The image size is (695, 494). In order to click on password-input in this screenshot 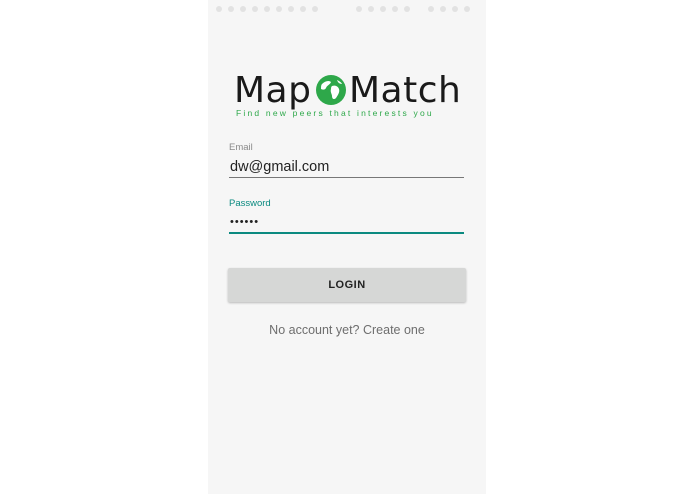, I will do `click(346, 222)`.